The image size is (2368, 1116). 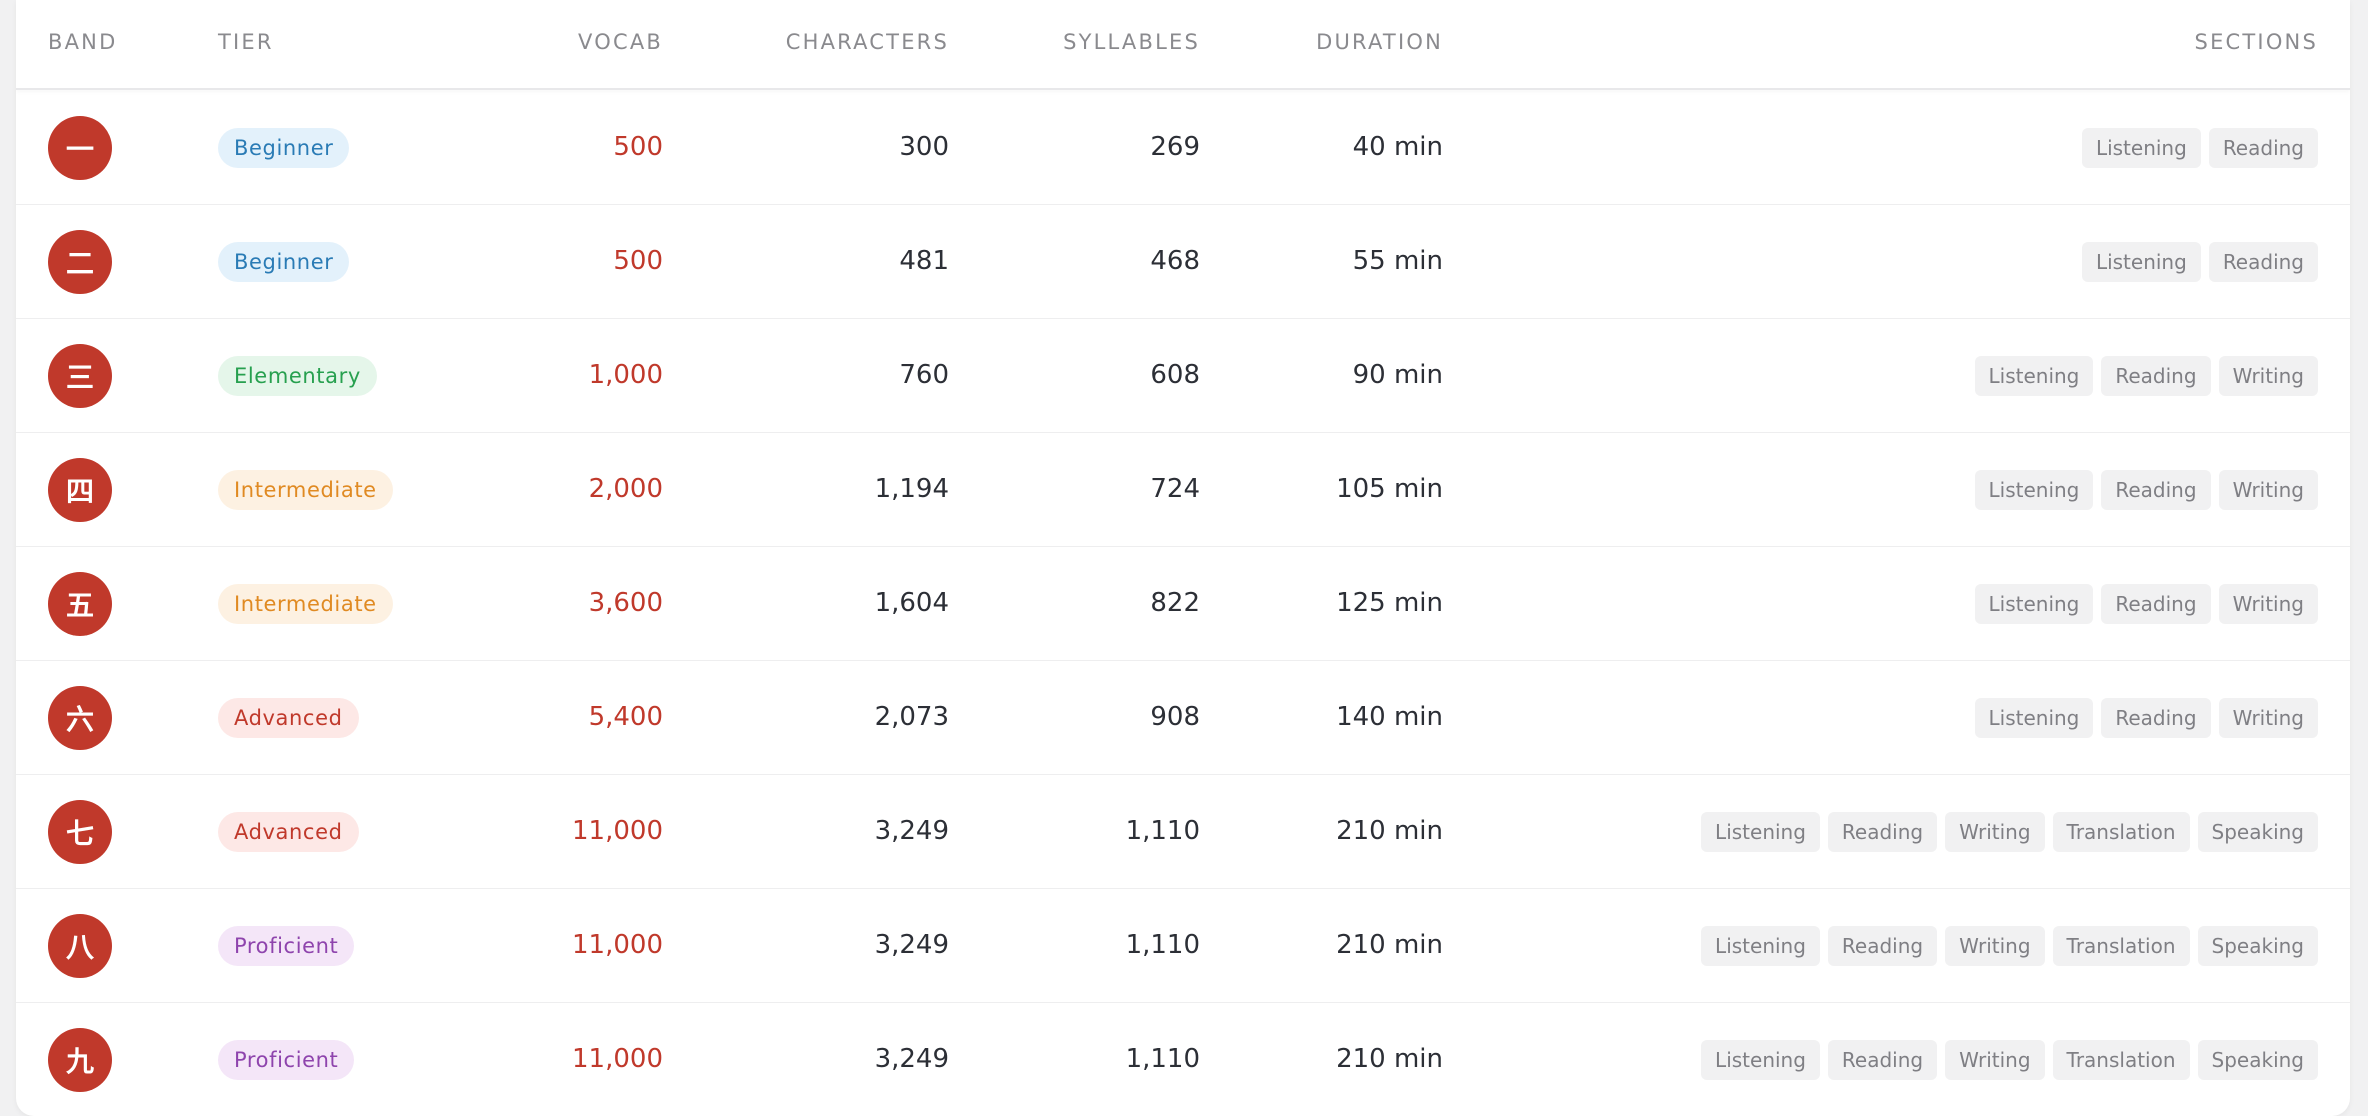 What do you see at coordinates (1175, 147) in the screenshot?
I see `syllables-value: 269` at bounding box center [1175, 147].